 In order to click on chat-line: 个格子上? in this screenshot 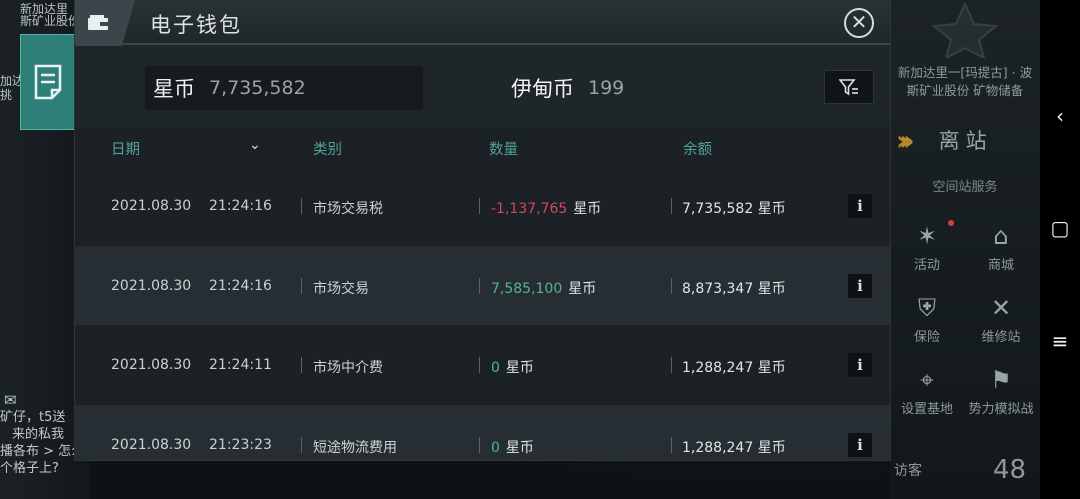, I will do `click(29, 468)`.